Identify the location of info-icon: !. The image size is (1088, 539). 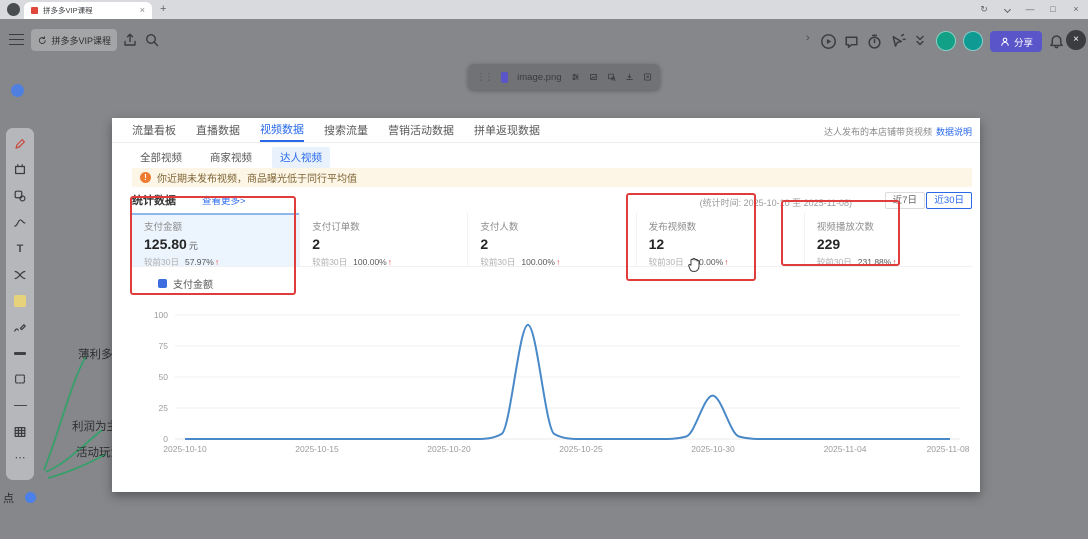
(145, 177).